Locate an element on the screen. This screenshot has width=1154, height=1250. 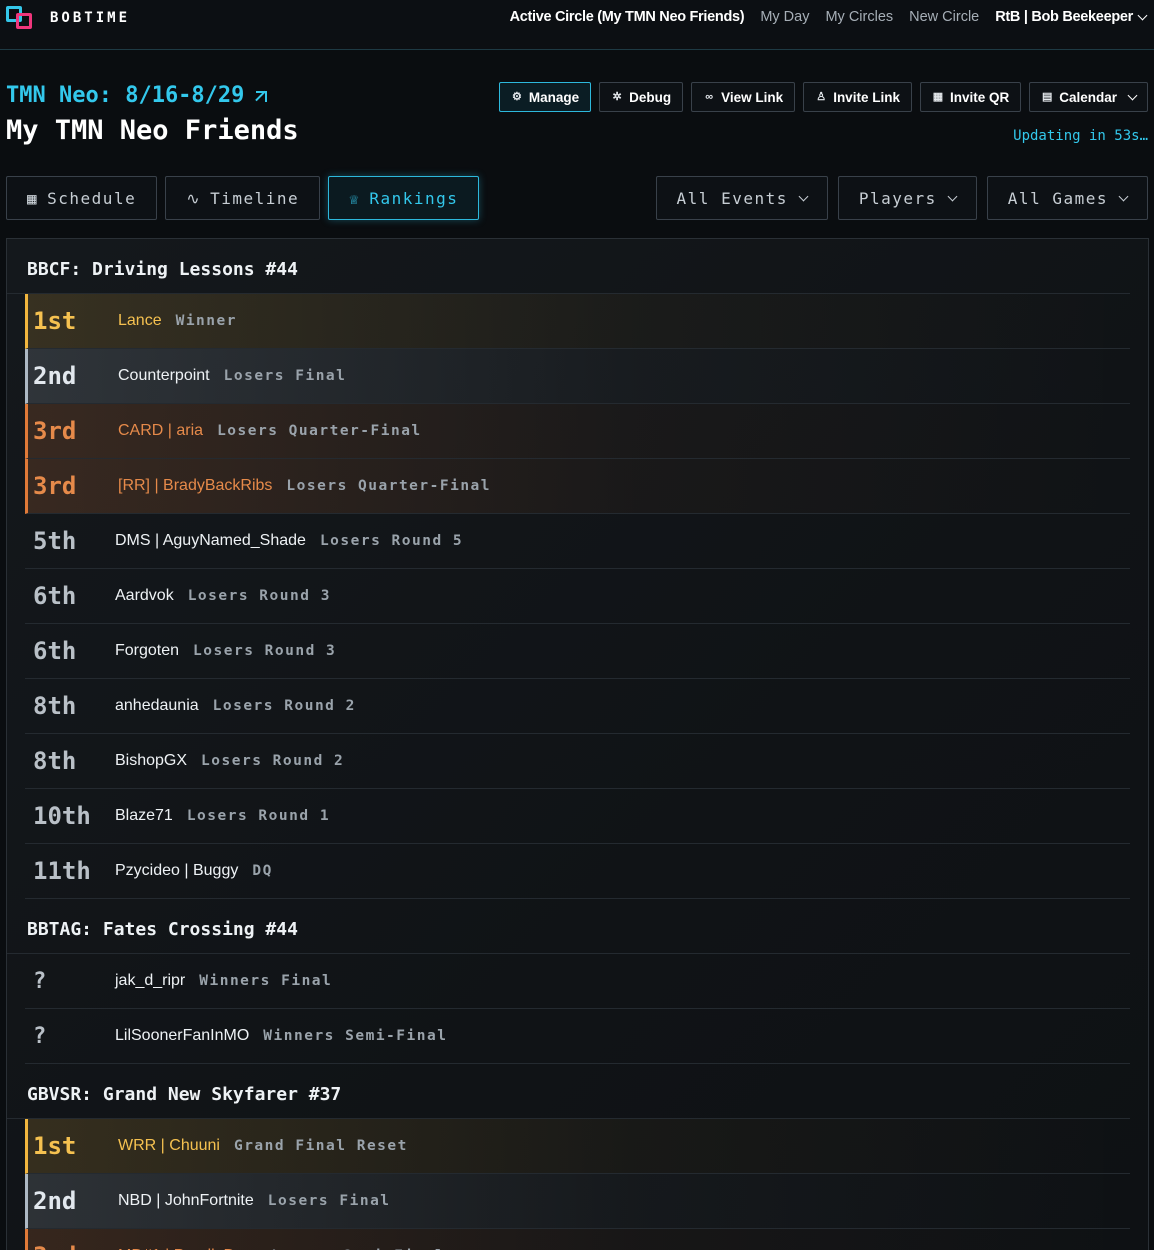
logo-icon is located at coordinates (21, 18).